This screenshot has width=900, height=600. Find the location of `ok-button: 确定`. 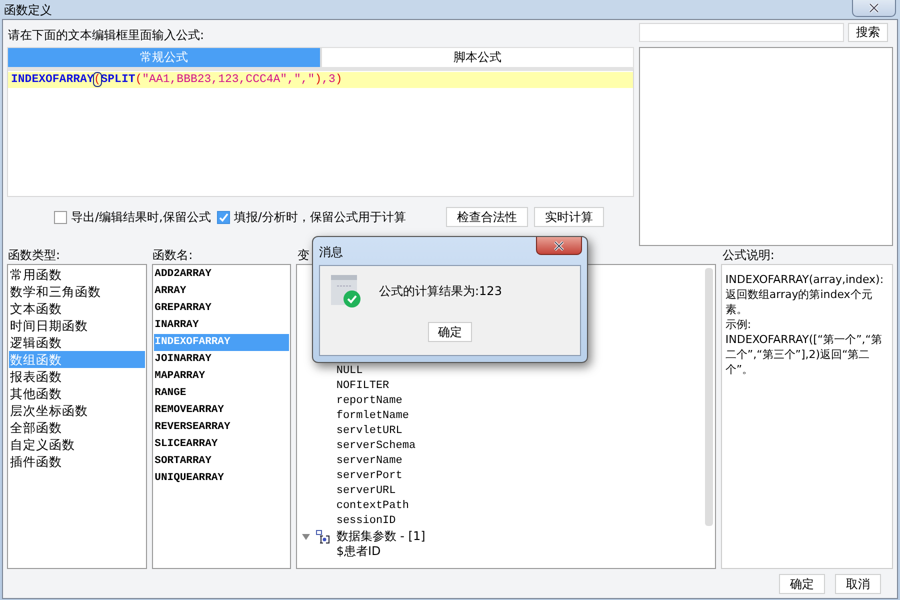

ok-button: 确定 is located at coordinates (802, 584).